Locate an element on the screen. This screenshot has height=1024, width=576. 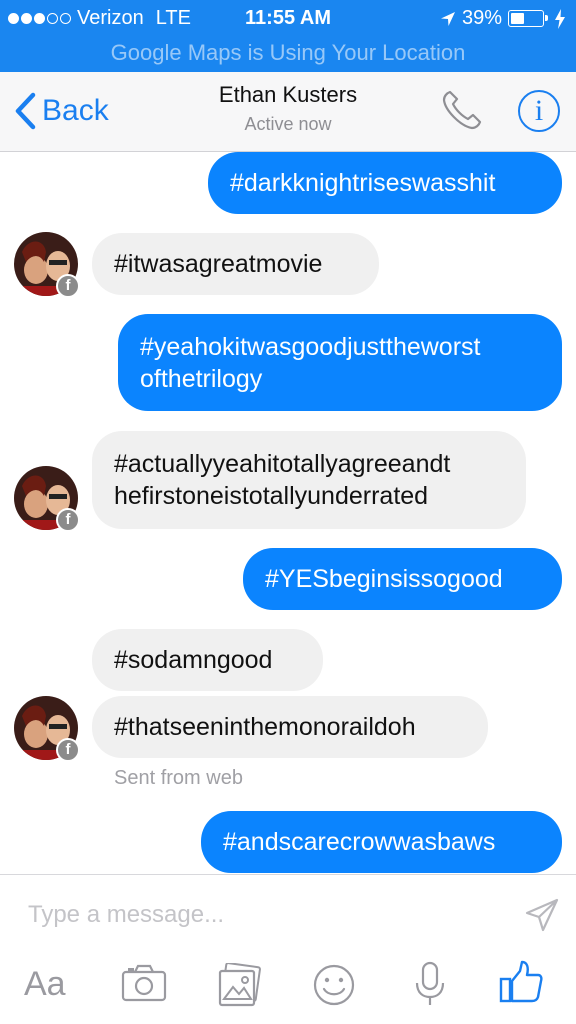
thumbs-up-icon is located at coordinates (521, 981).